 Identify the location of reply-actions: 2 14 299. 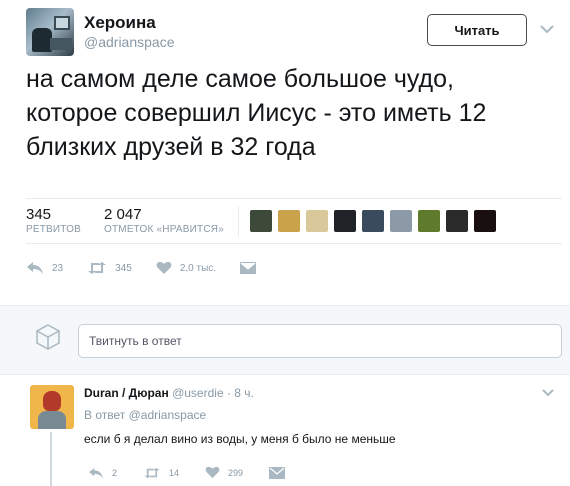
(199, 472).